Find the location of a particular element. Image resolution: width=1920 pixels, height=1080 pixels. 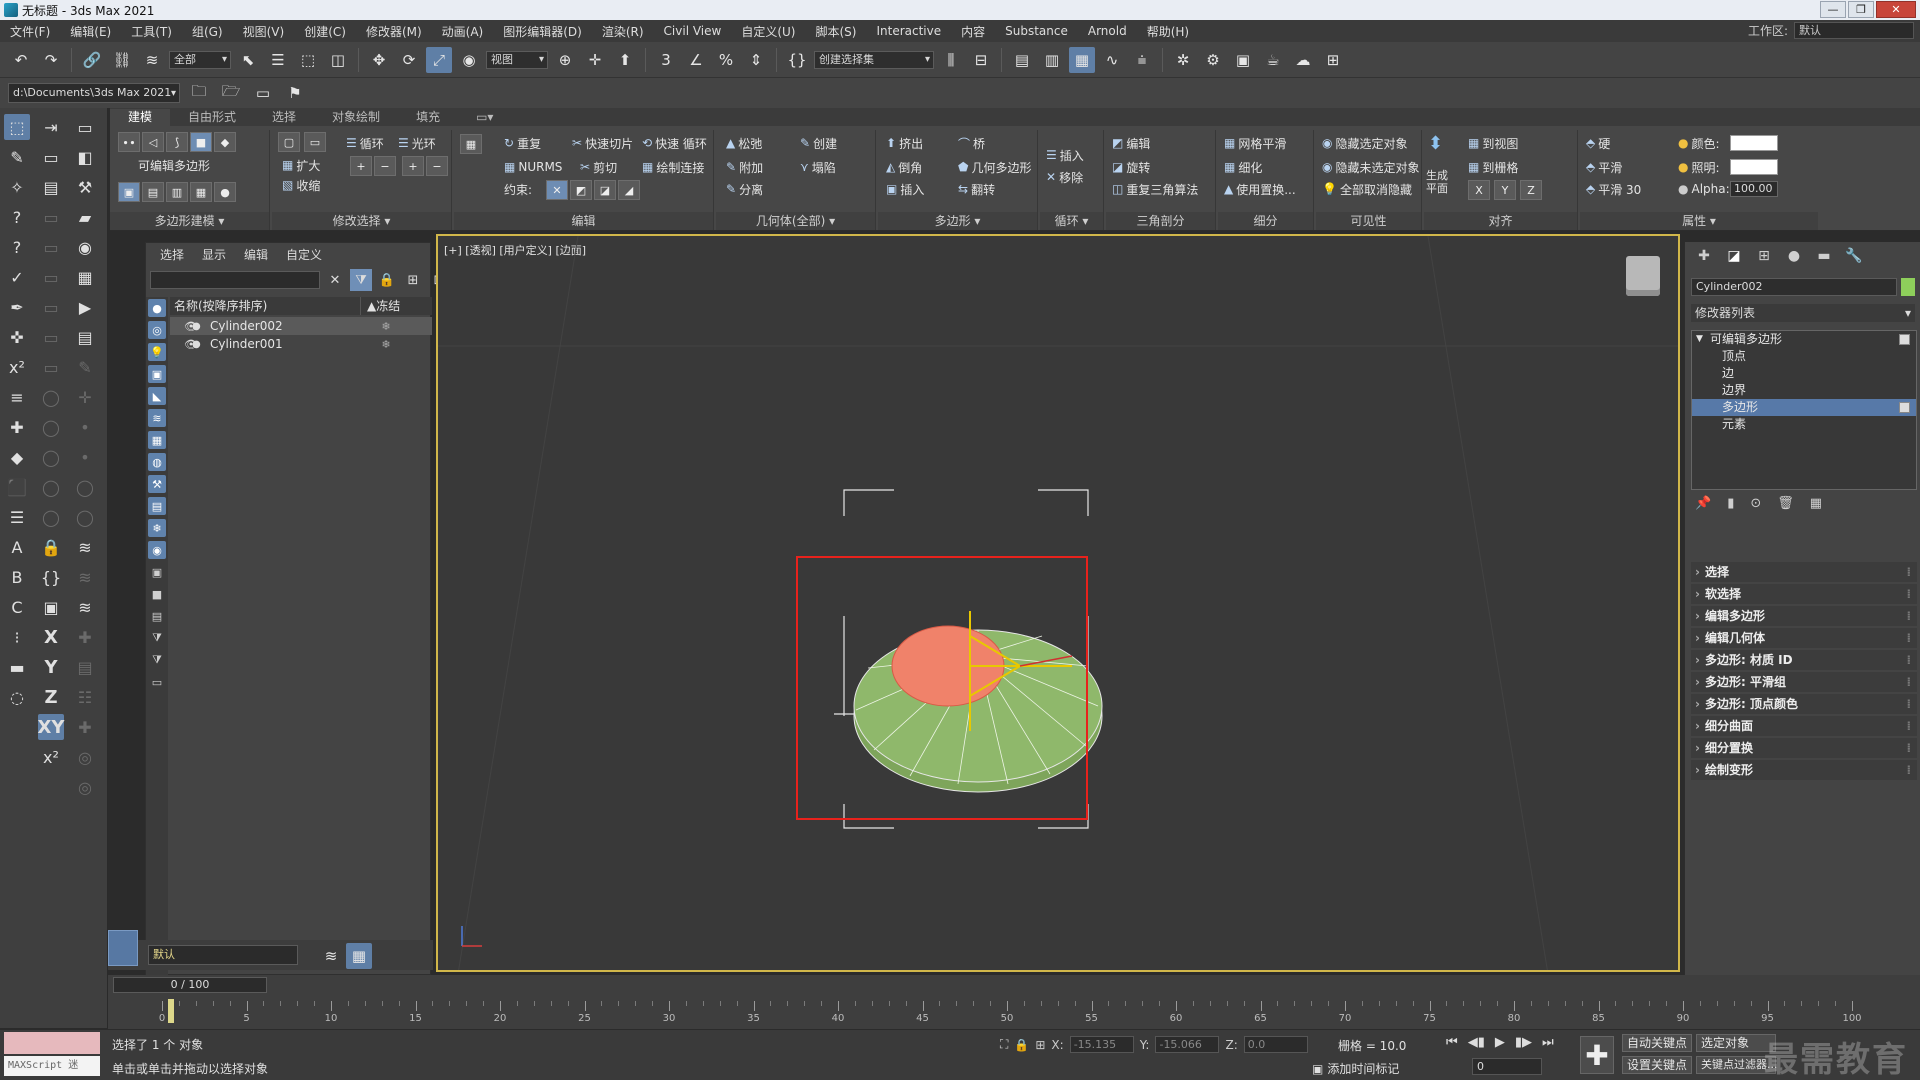

hammer-icon: ⚒ is located at coordinates (85, 187).